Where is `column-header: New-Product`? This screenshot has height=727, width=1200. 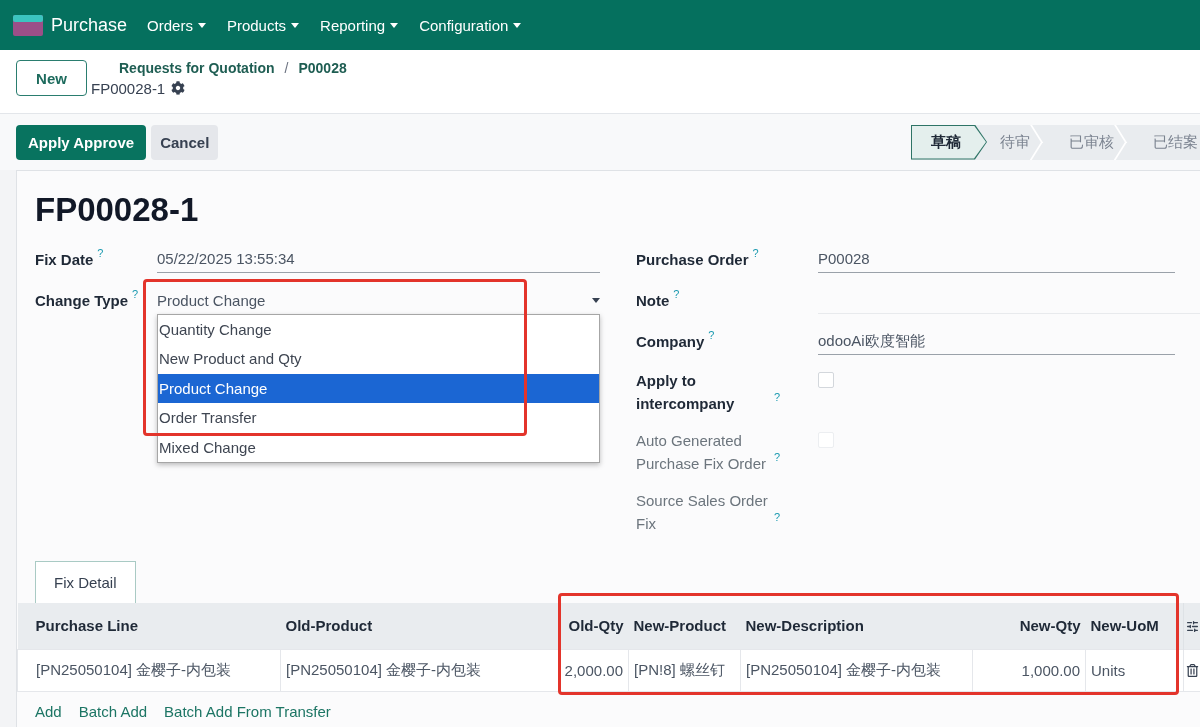
column-header: New-Product is located at coordinates (684, 626).